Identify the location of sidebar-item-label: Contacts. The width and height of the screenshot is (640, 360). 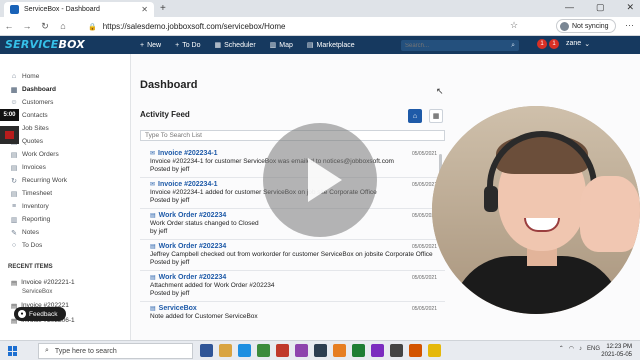
(35, 115).